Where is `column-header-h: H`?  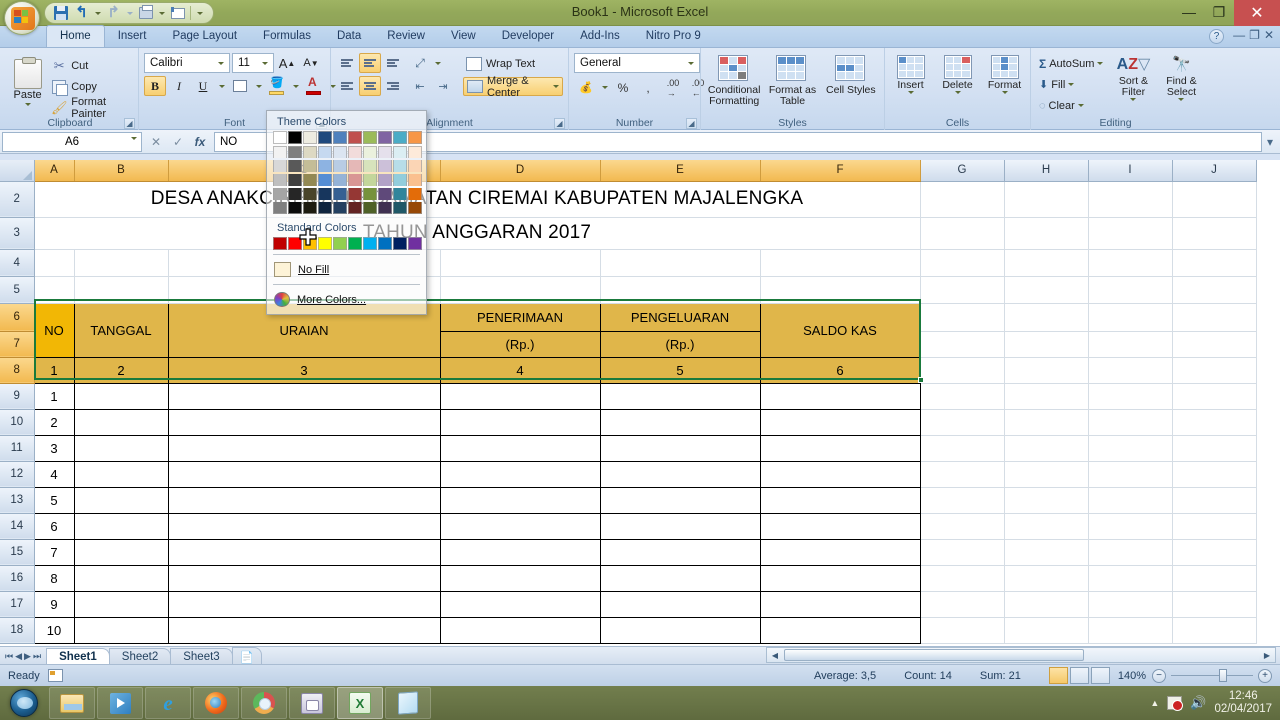 column-header-h: H is located at coordinates (1046, 171).